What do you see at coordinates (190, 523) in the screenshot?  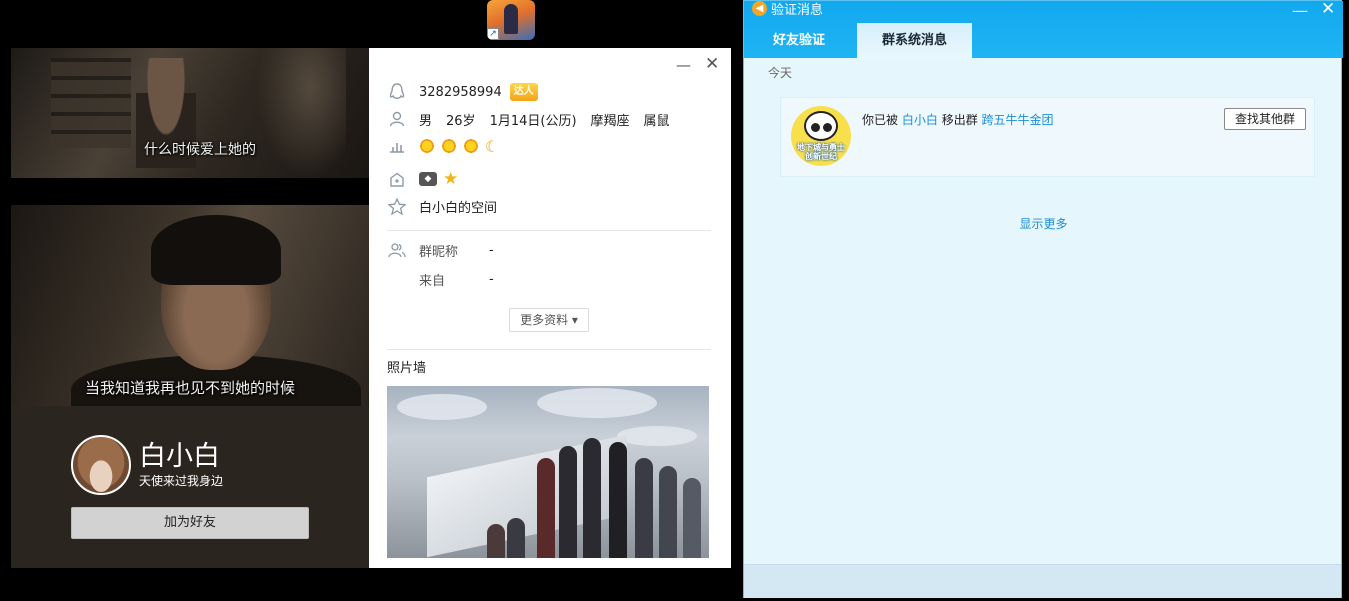 I see `add-friend-button: 加为好友` at bounding box center [190, 523].